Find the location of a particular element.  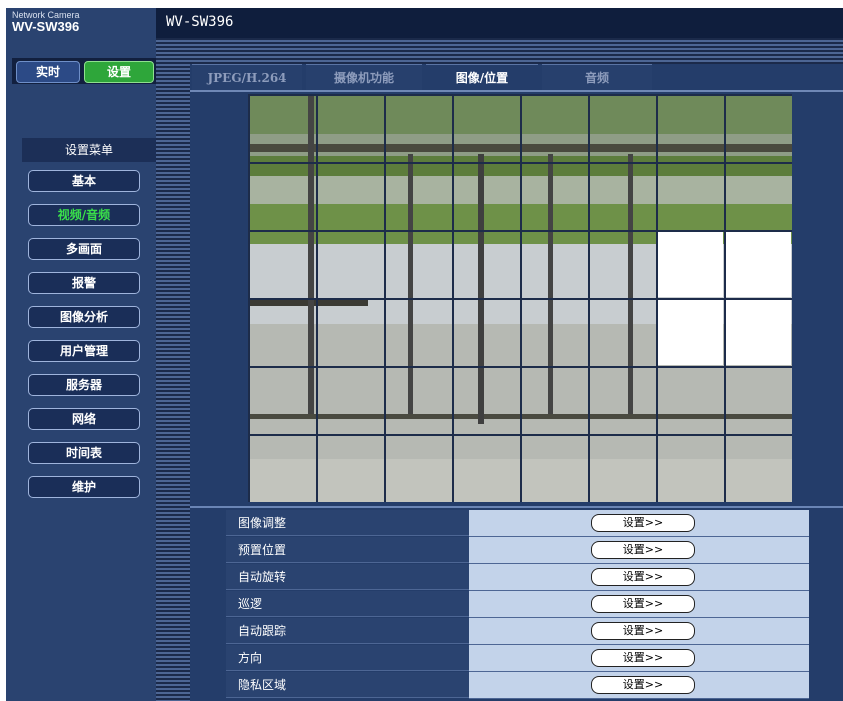

menu-item-9: 维护 is located at coordinates (84, 487).